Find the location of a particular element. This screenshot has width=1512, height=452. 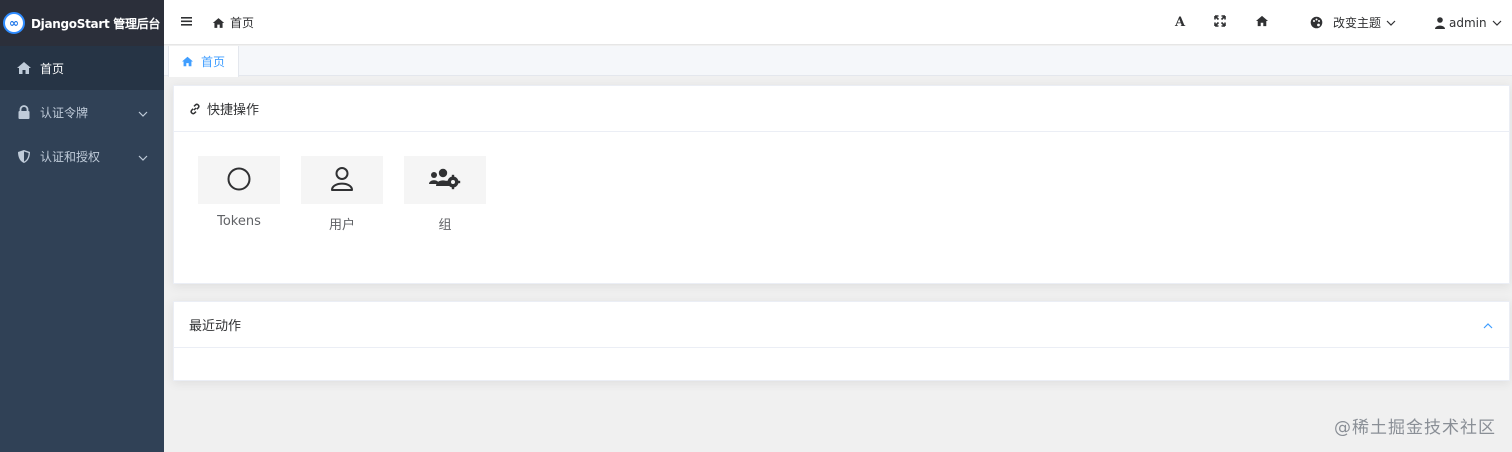

watermark: @稀土掘金技术社区 is located at coordinates (1415, 428).